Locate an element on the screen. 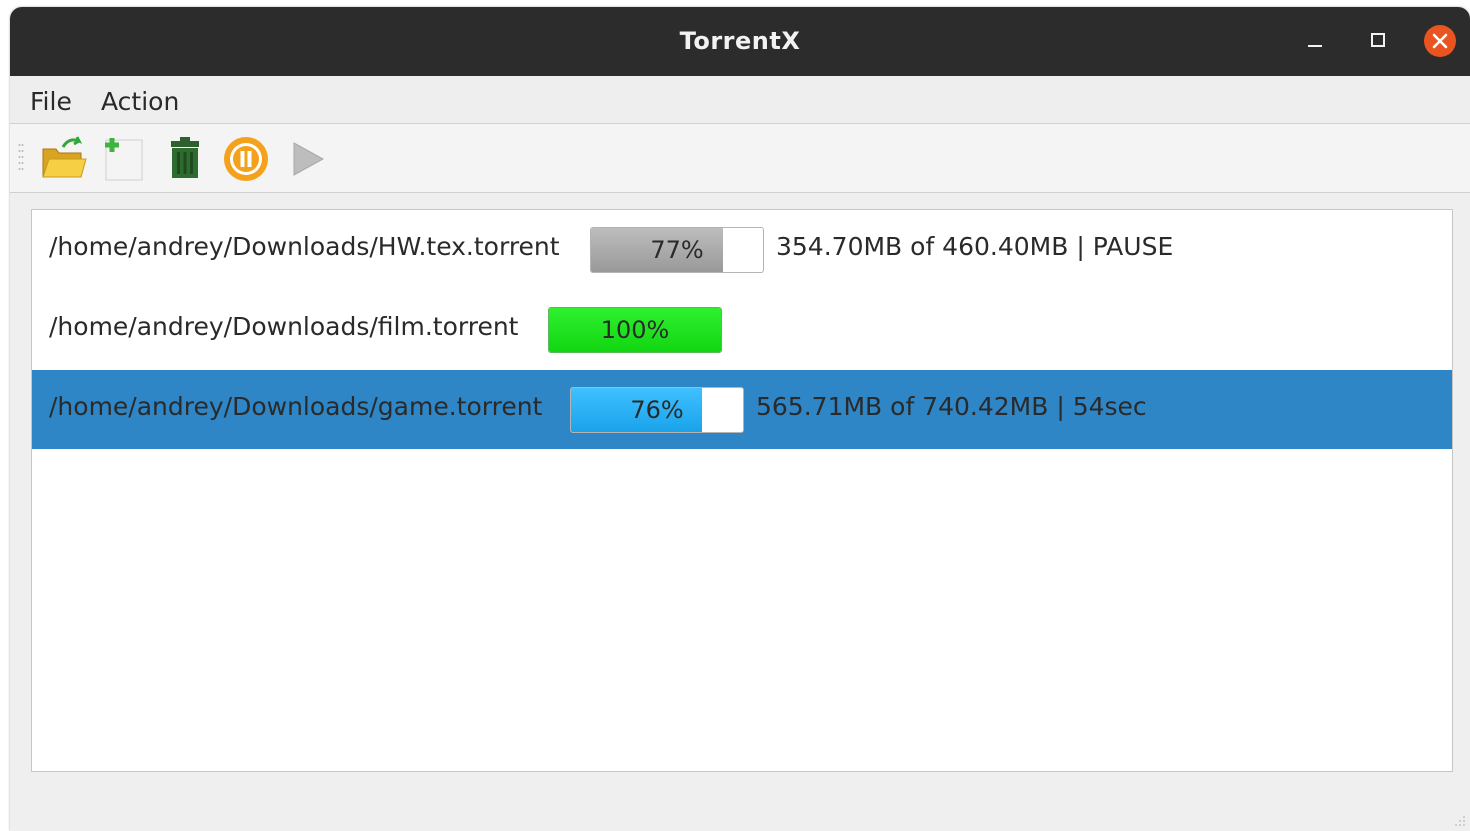 Image resolution: width=1470 pixels, height=831 pixels. resume-button is located at coordinates (307, 159).